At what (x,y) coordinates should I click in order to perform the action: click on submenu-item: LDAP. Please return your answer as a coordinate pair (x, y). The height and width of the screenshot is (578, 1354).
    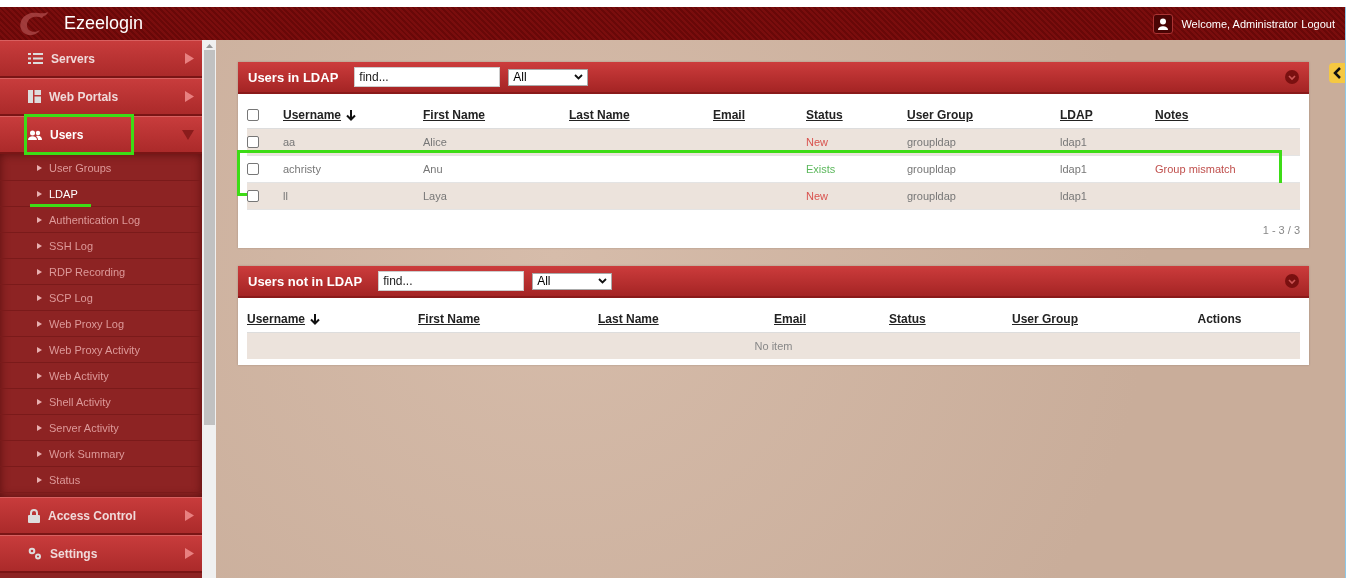
    Looking at the image, I should click on (101, 194).